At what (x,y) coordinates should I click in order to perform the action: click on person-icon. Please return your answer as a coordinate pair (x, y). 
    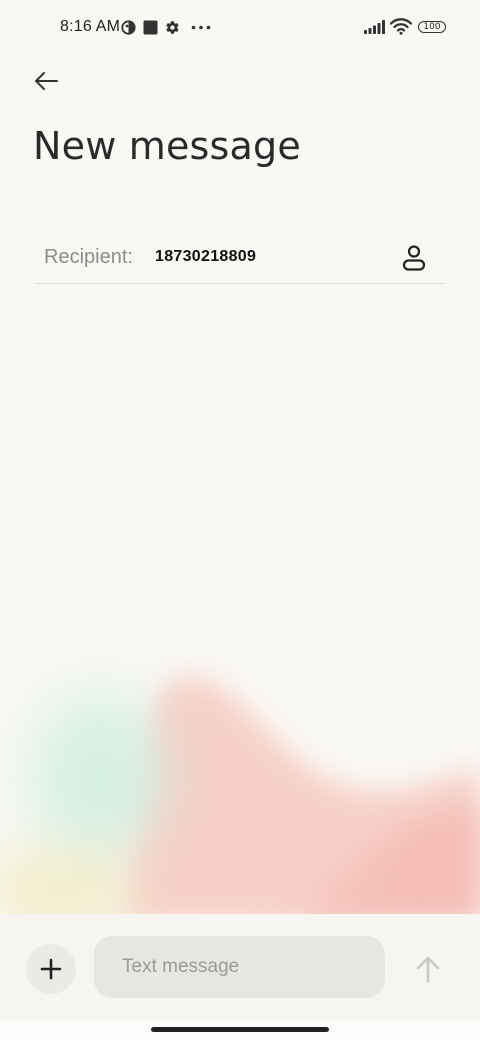
    Looking at the image, I should click on (414, 258).